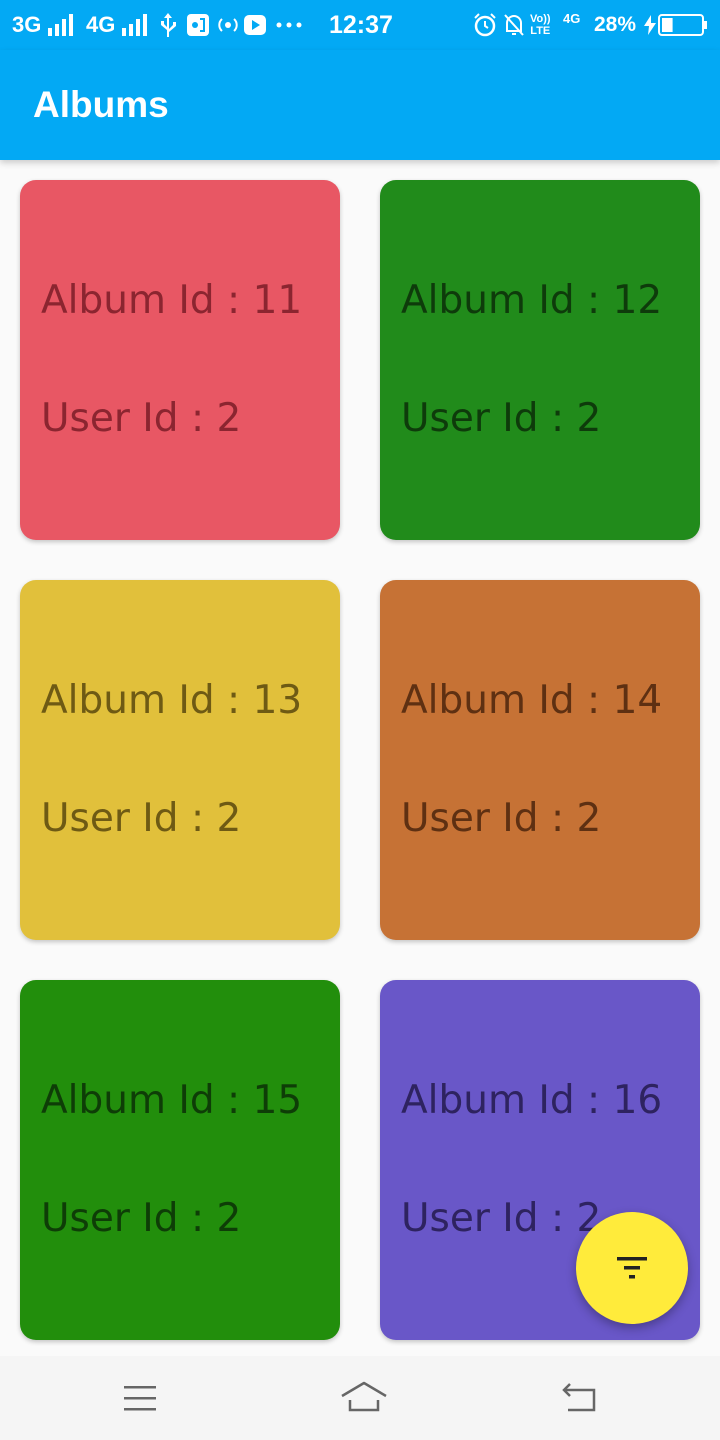 The width and height of the screenshot is (720, 1440). I want to click on menu-icon, so click(140, 1398).